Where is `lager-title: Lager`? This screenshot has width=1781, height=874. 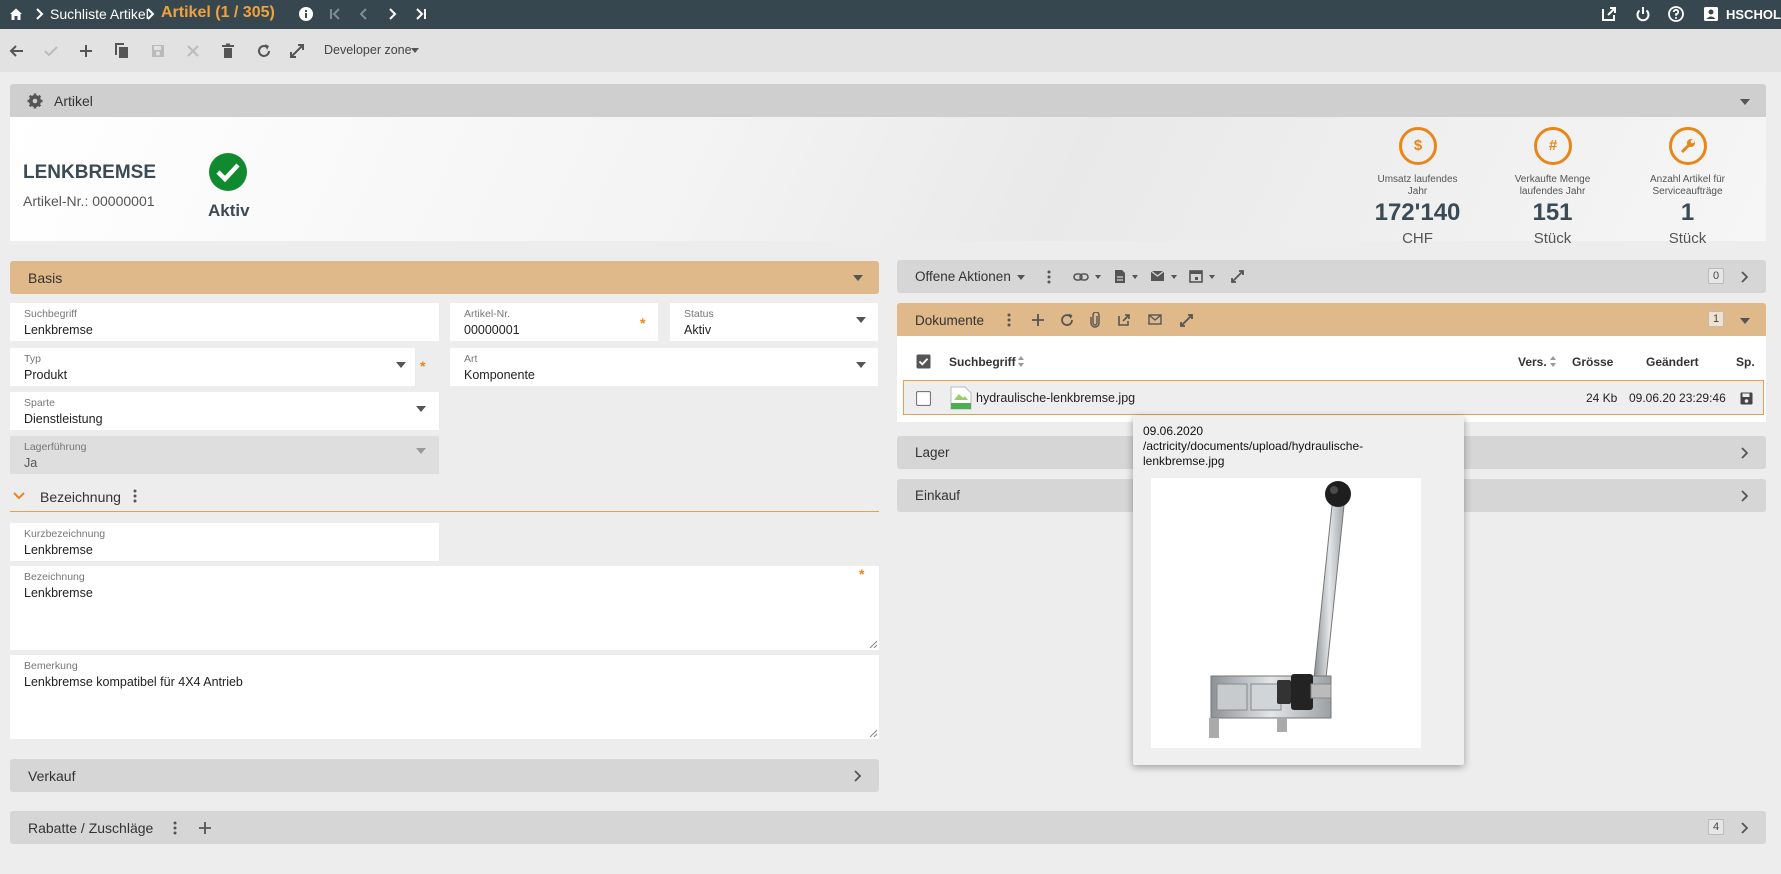 lager-title: Lager is located at coordinates (932, 452).